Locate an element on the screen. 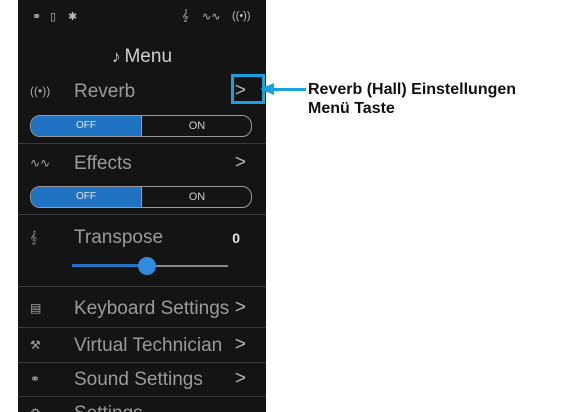 This screenshot has height=412, width=584. callout-line-2: Menü Taste is located at coordinates (351, 108).